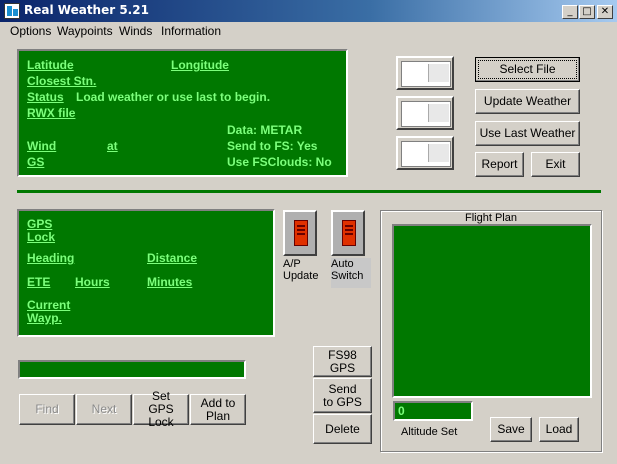  I want to click on minimize-icon: _, so click(570, 11).